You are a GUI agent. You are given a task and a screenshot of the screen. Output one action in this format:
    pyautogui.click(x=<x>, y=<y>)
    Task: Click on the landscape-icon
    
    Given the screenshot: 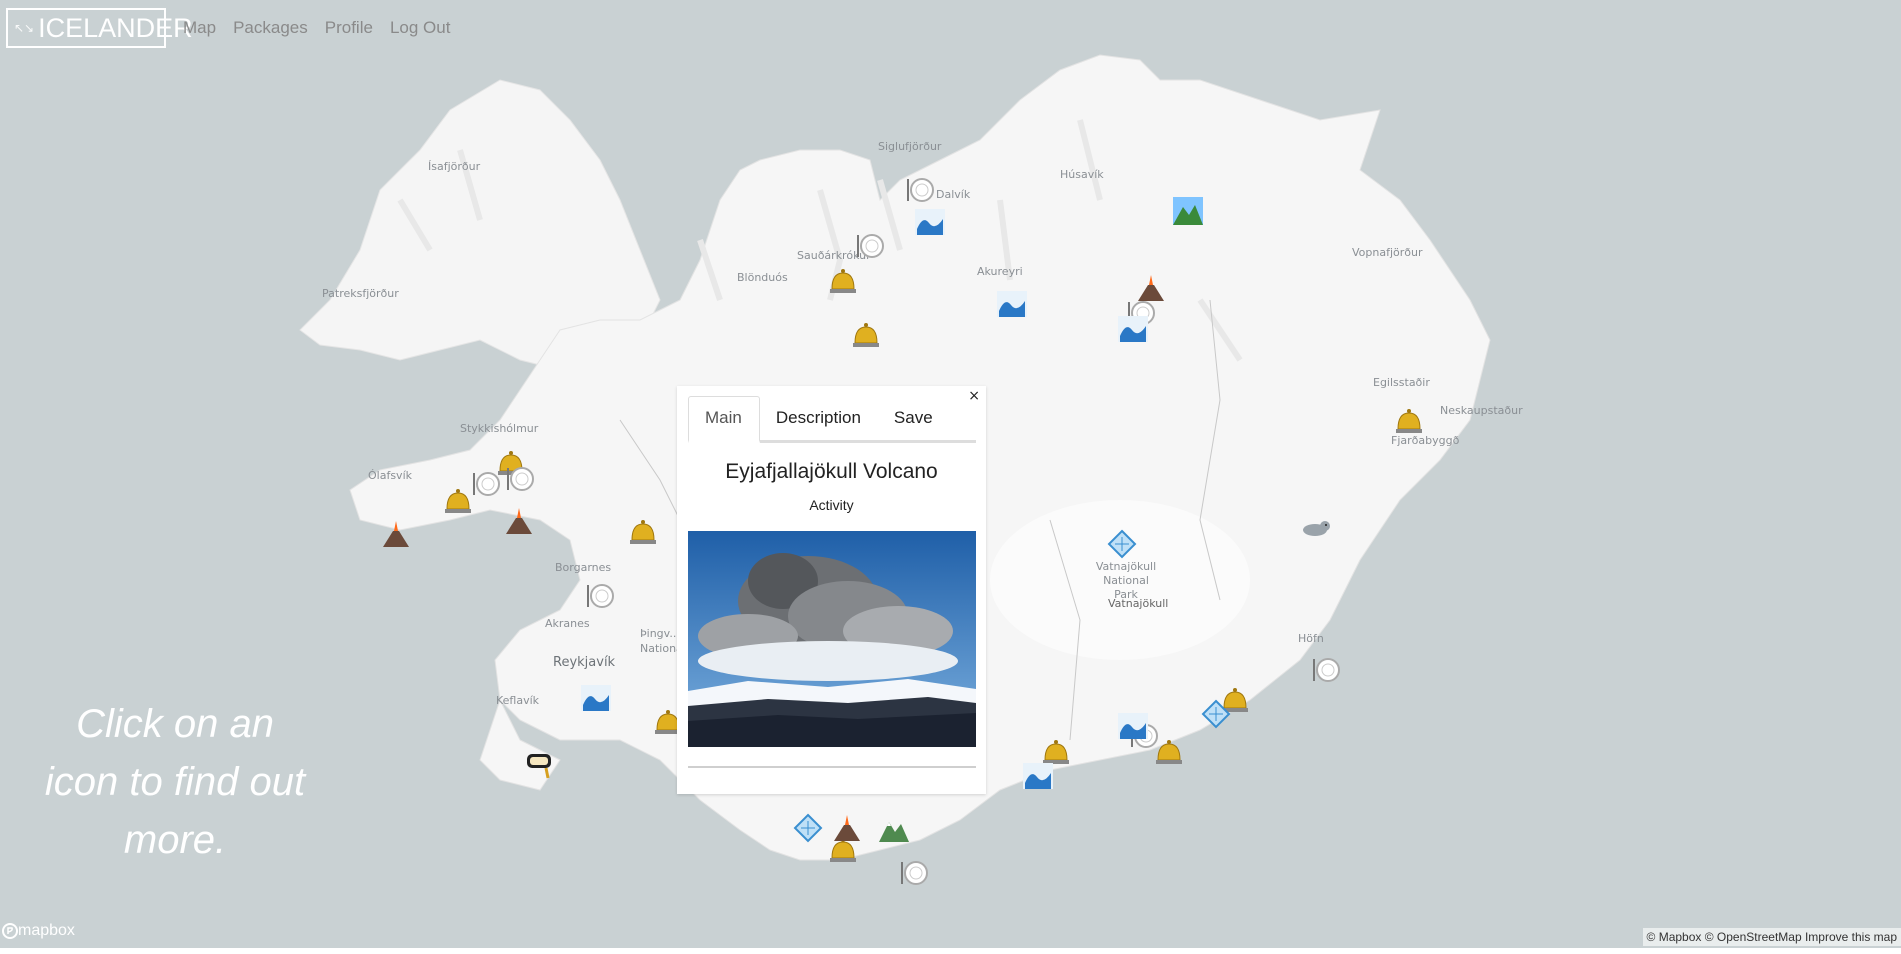 What is the action you would take?
    pyautogui.click(x=1188, y=211)
    